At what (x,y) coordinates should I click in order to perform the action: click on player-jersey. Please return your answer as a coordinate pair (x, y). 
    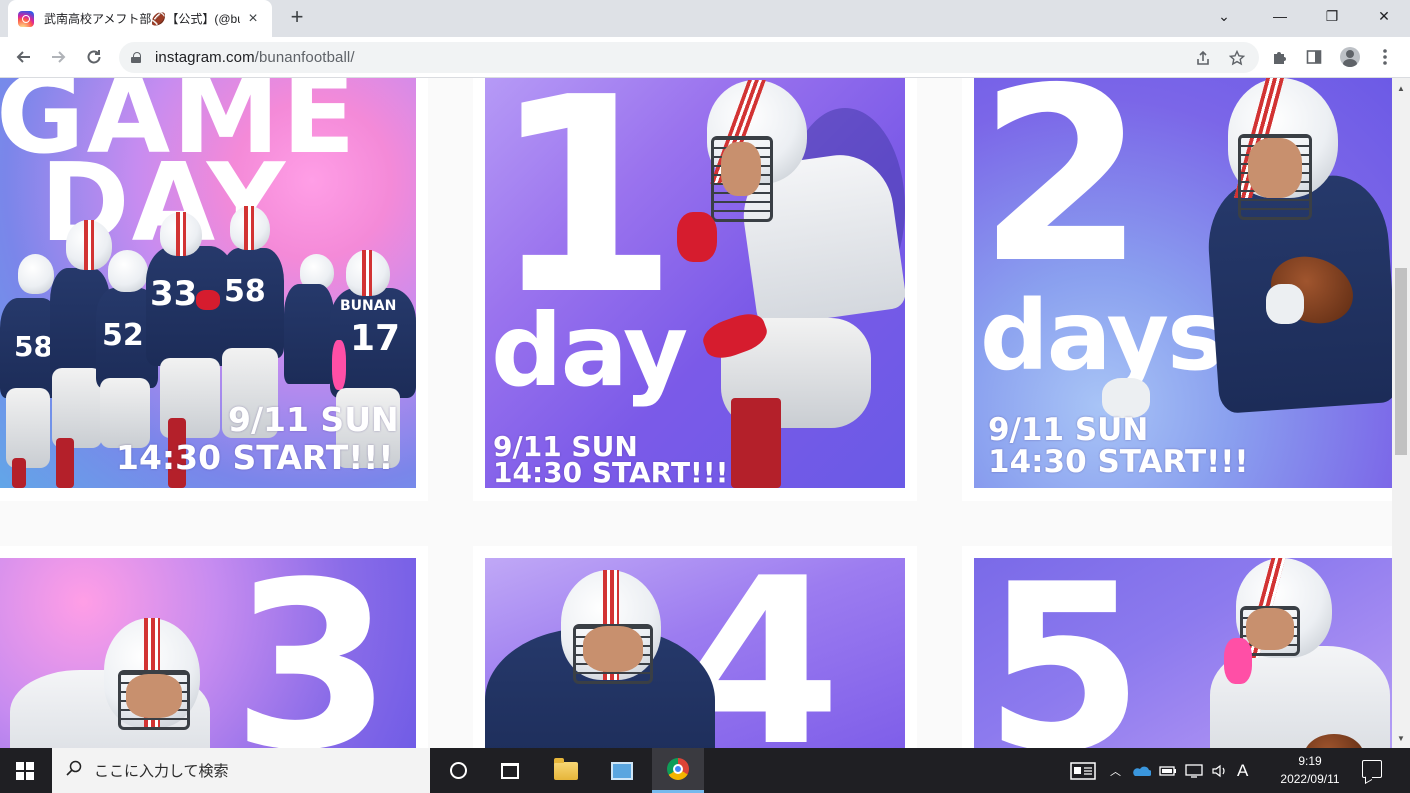
    Looking at the image, I should click on (309, 334).